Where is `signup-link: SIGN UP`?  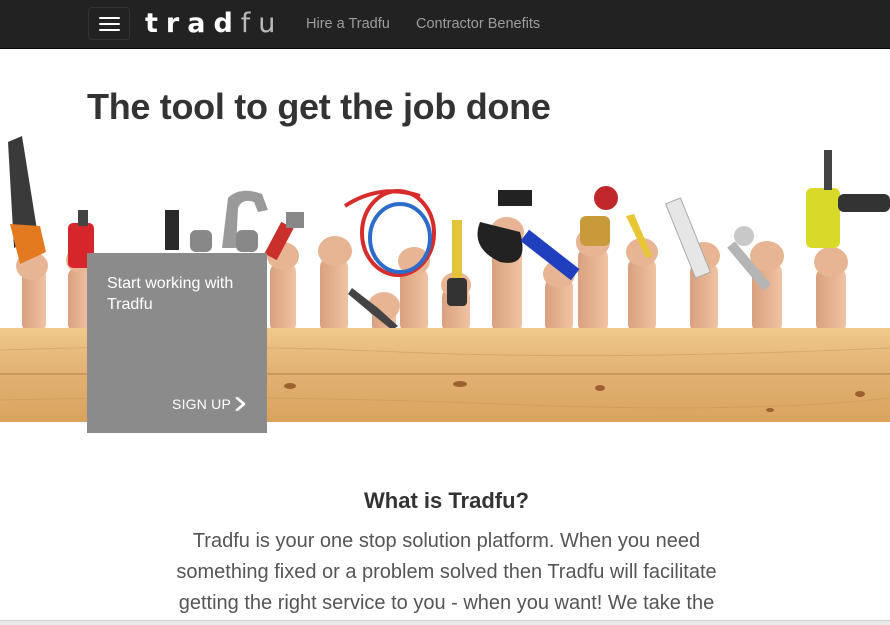 signup-link: SIGN UP is located at coordinates (209, 404).